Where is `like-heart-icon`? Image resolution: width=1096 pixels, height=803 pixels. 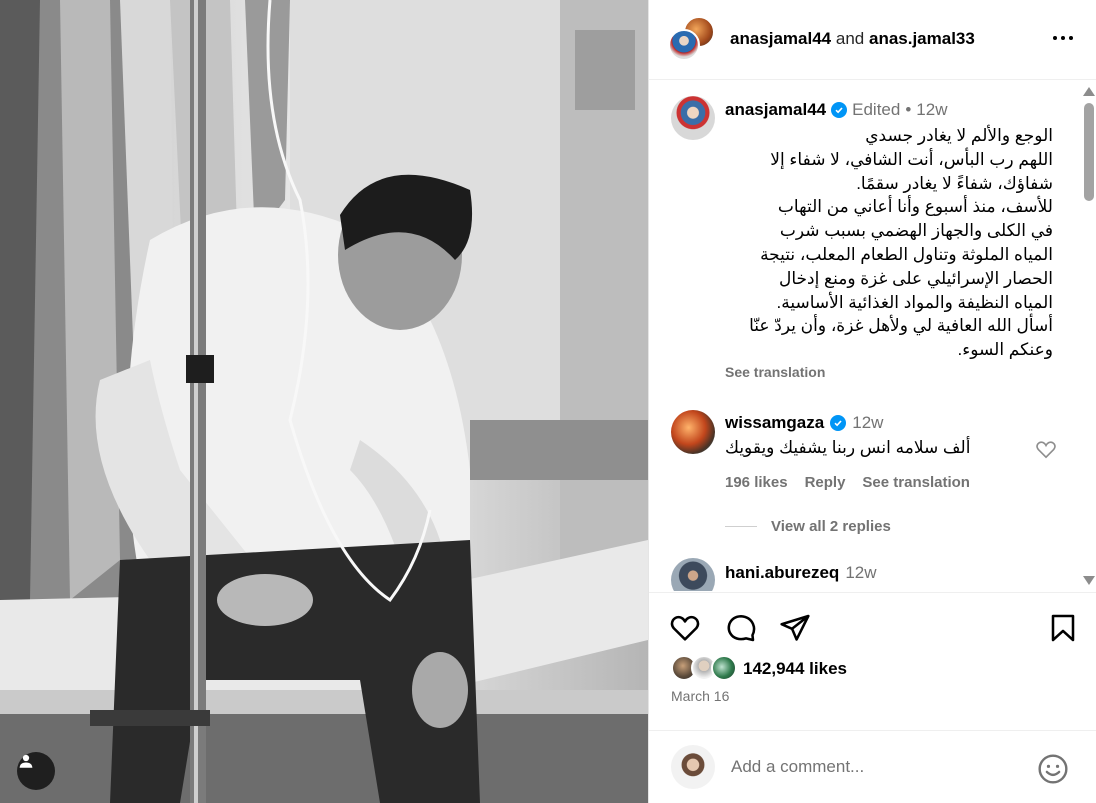
like-heart-icon is located at coordinates (685, 628).